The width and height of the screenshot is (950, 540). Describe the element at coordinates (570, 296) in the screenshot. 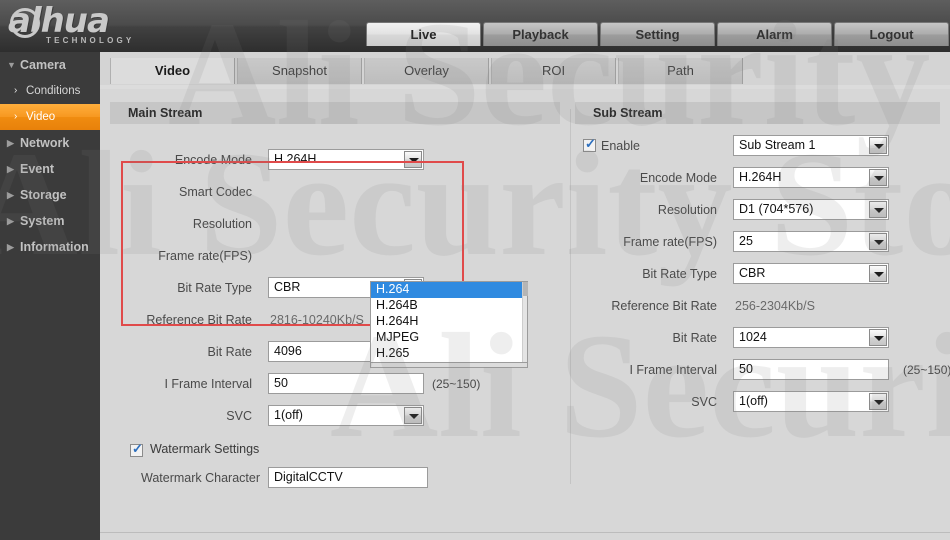

I see `column-divider` at that location.